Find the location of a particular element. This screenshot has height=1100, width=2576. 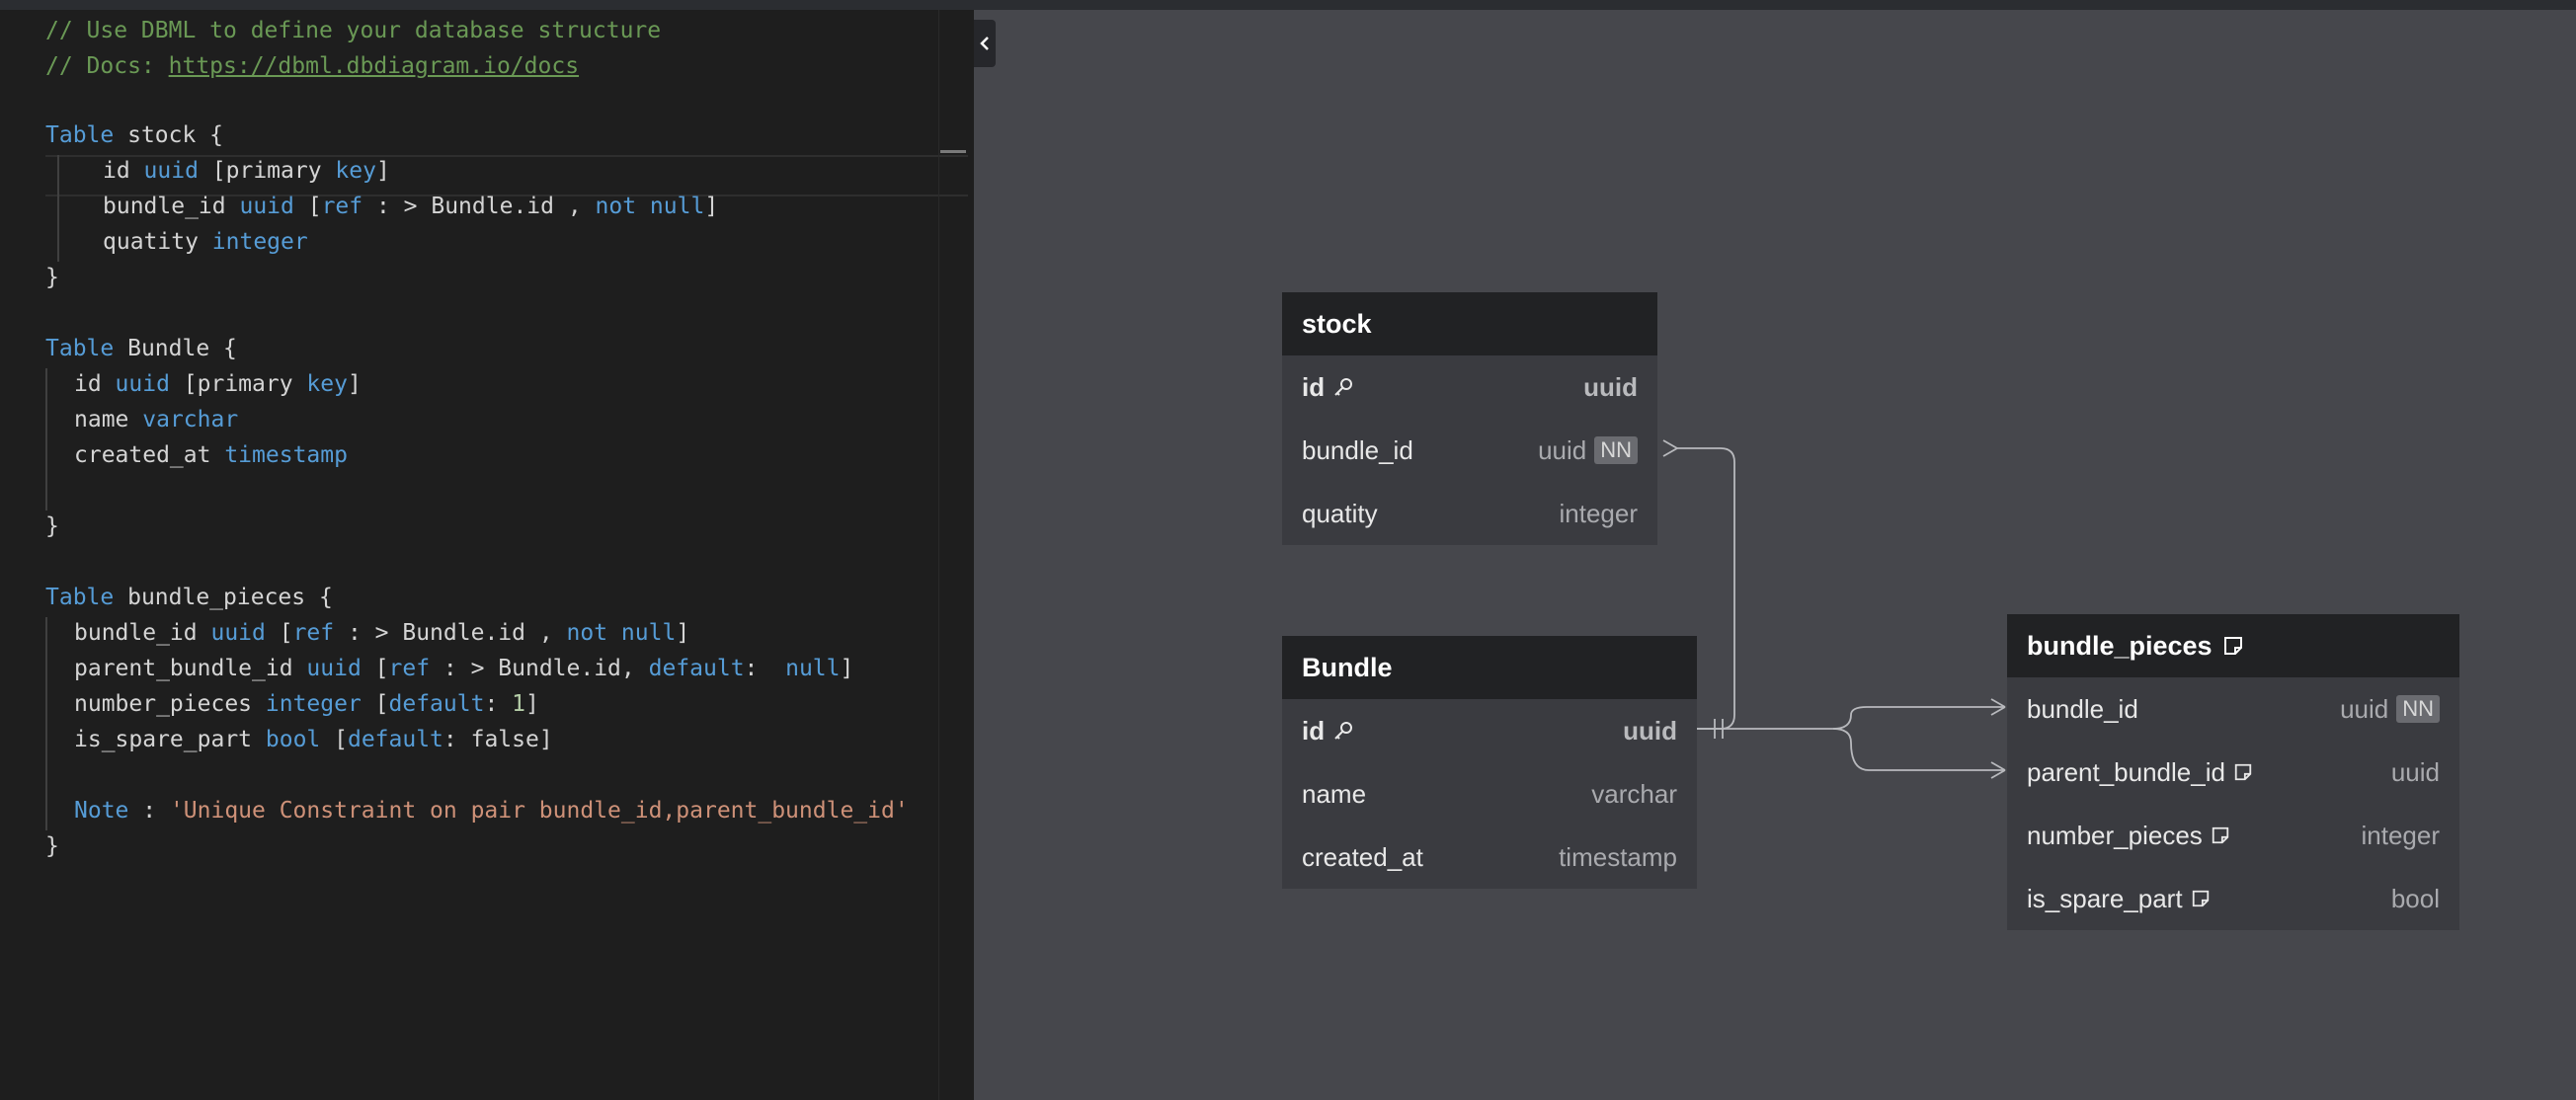

table-header: stock is located at coordinates (1469, 323).